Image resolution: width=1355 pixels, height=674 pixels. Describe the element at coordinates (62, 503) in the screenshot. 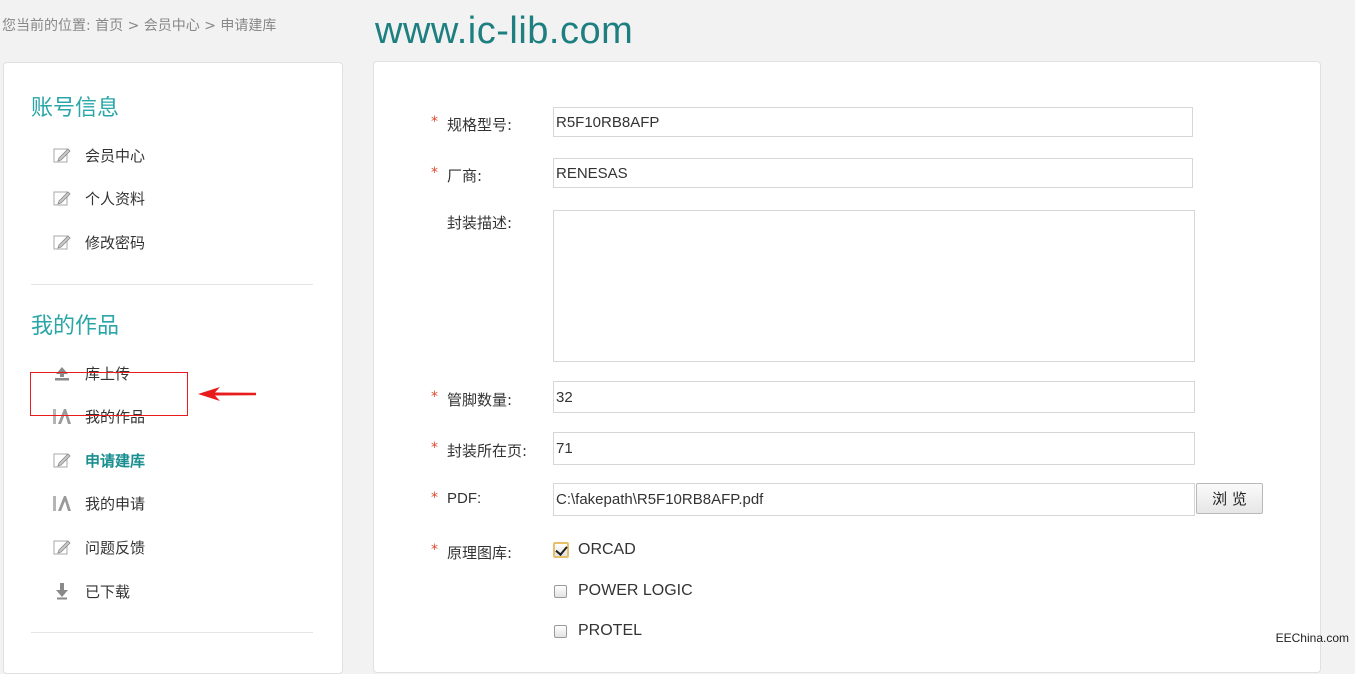

I see `chart-icon` at that location.